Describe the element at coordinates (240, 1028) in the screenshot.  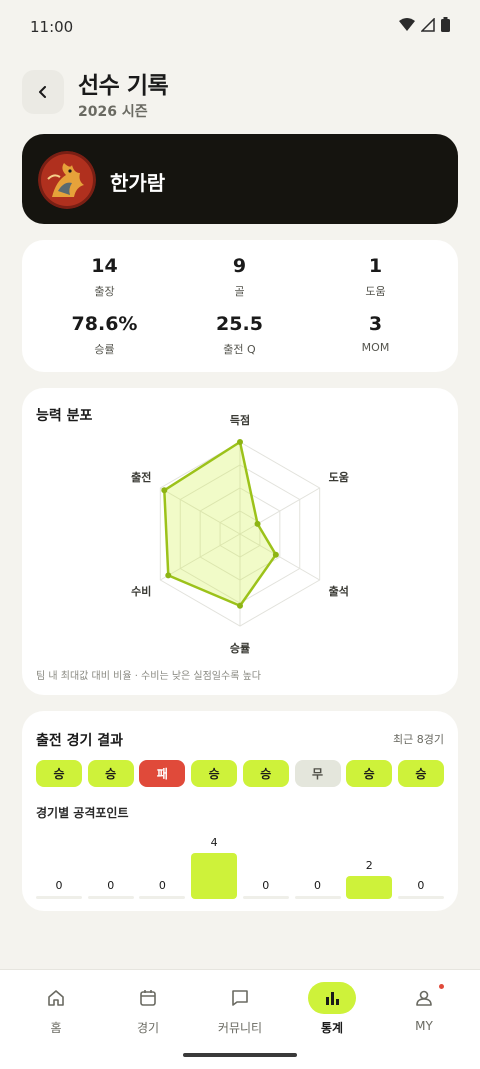
I see `nav-label: 커뮤니티` at that location.